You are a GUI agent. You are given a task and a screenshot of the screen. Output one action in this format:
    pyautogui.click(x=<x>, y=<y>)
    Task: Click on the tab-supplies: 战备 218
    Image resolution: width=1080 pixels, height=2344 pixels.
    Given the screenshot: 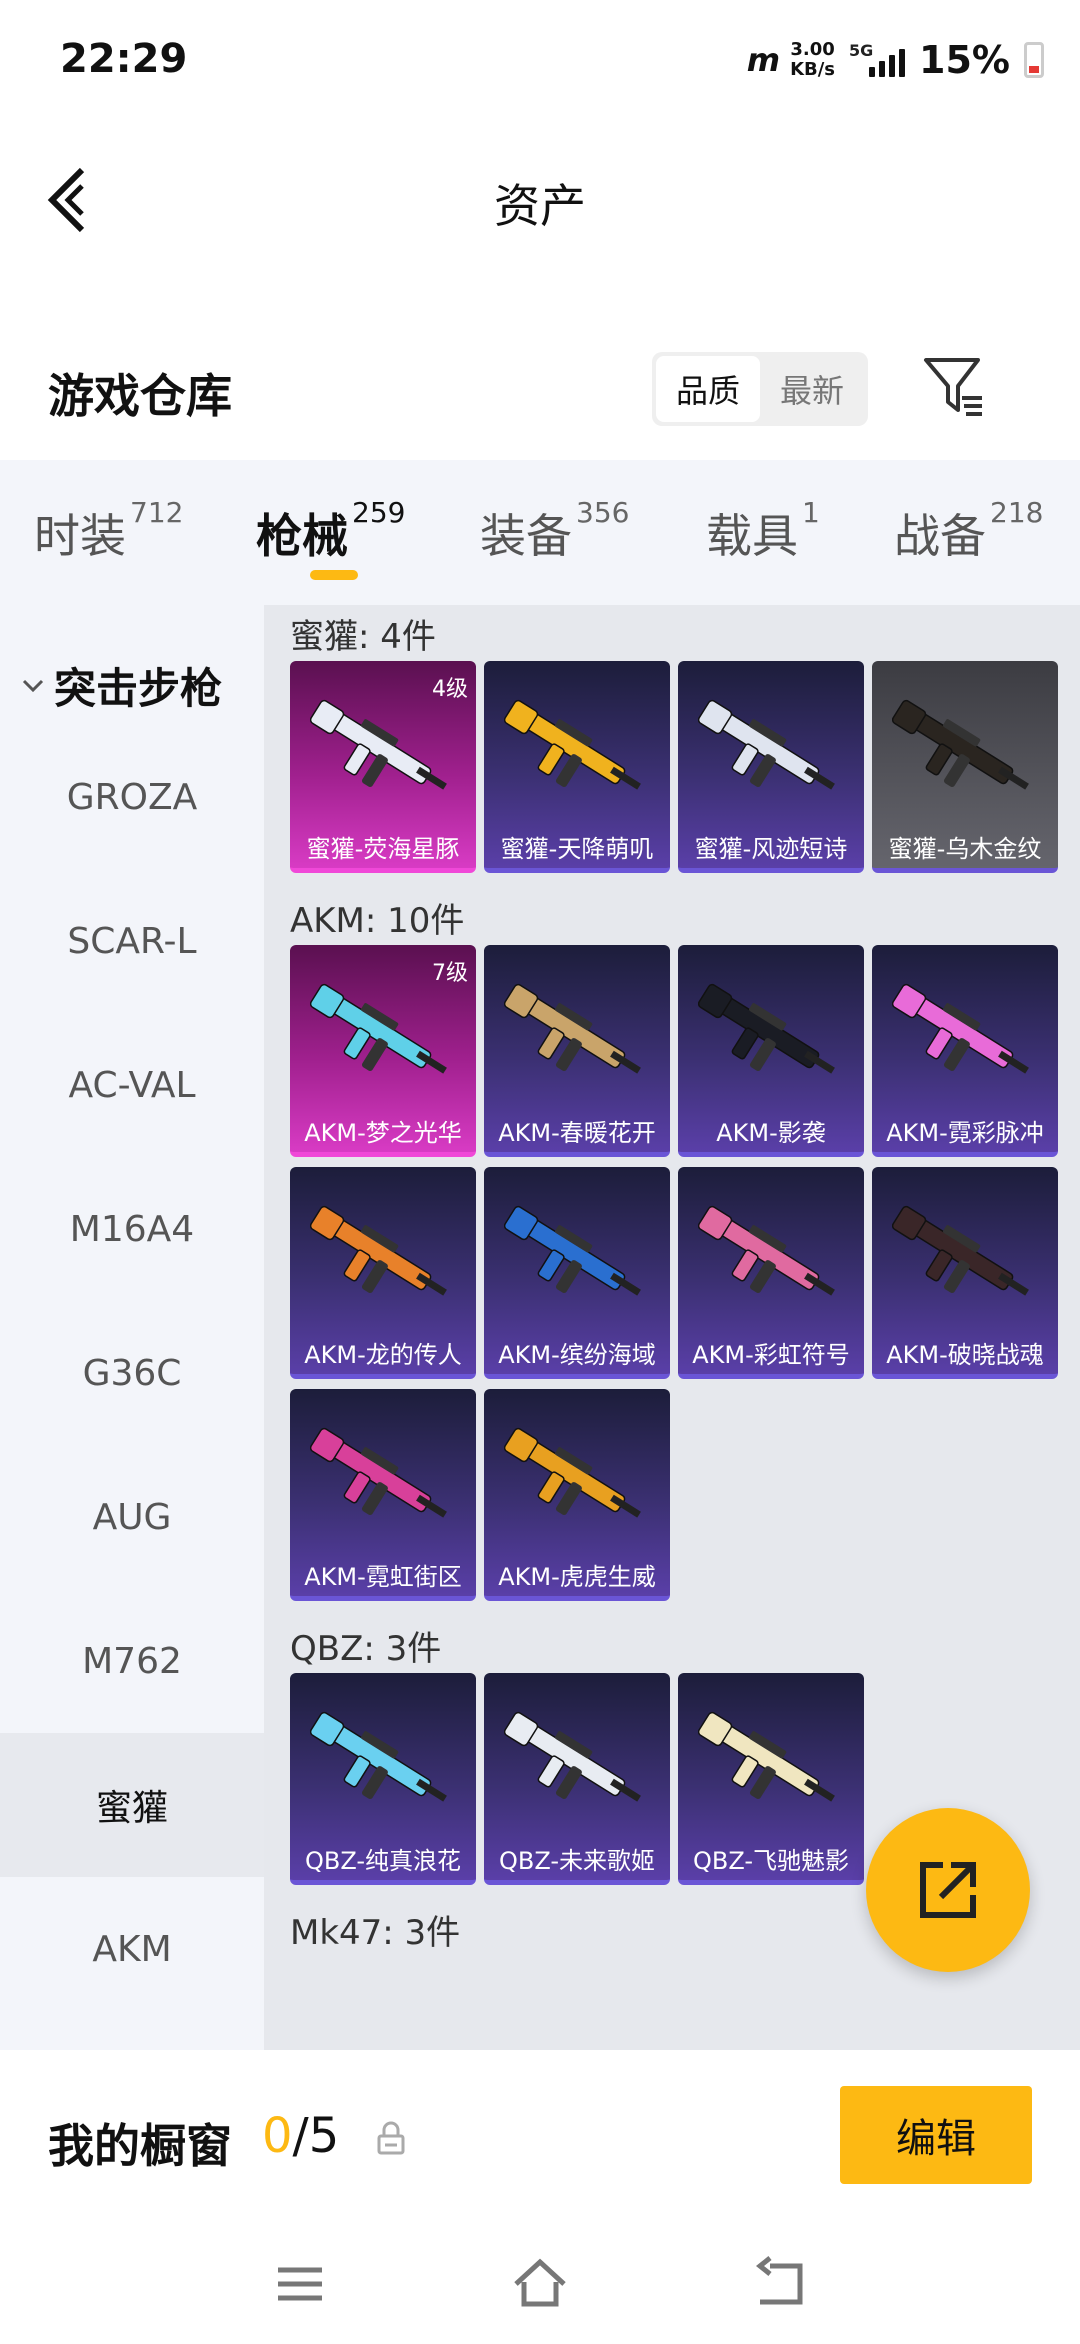 What is the action you would take?
    pyautogui.click(x=968, y=531)
    